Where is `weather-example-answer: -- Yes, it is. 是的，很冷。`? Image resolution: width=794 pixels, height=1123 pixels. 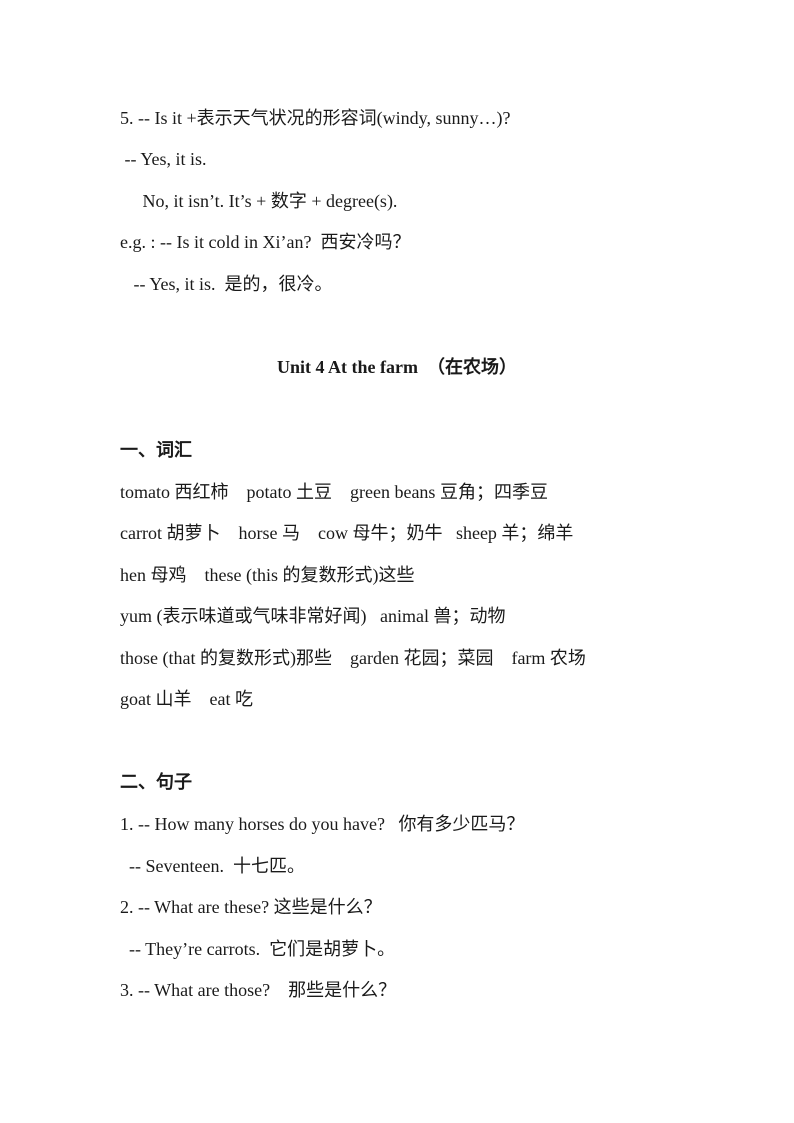 weather-example-answer: -- Yes, it is. 是的，很冷。 is located at coordinates (226, 284).